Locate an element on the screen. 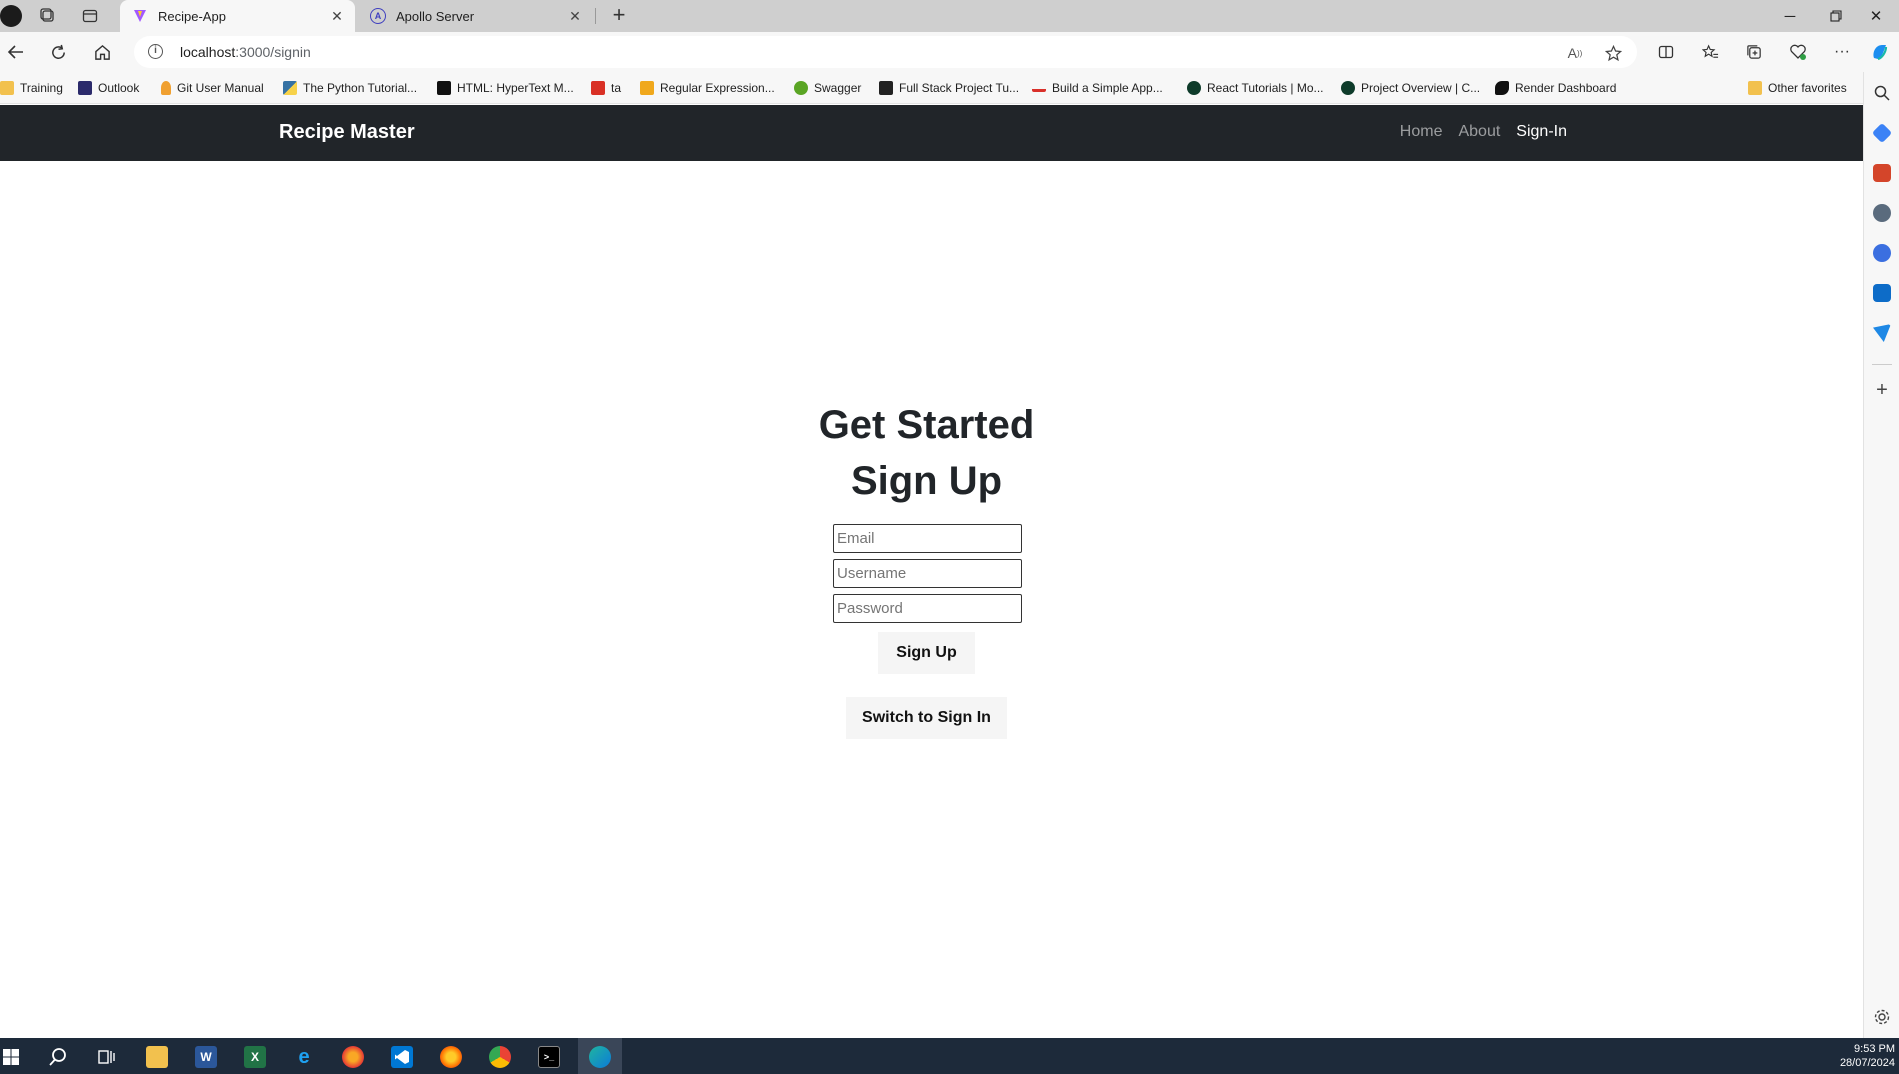 The width and height of the screenshot is (1899, 1074). profile-avatar is located at coordinates (11, 16).